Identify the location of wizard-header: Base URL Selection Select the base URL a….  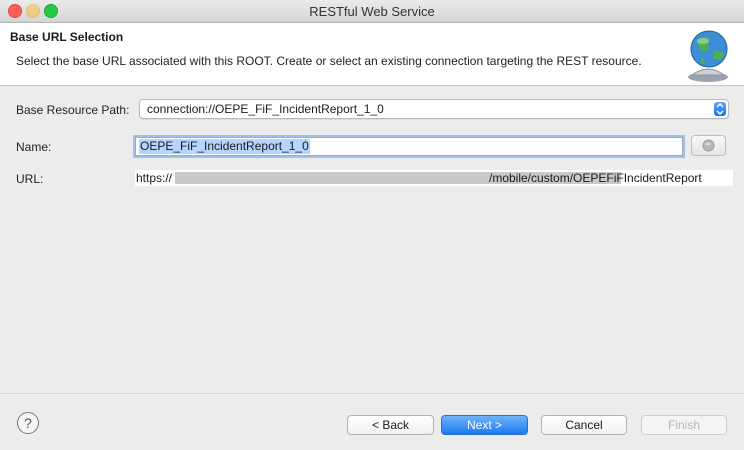
(372, 54).